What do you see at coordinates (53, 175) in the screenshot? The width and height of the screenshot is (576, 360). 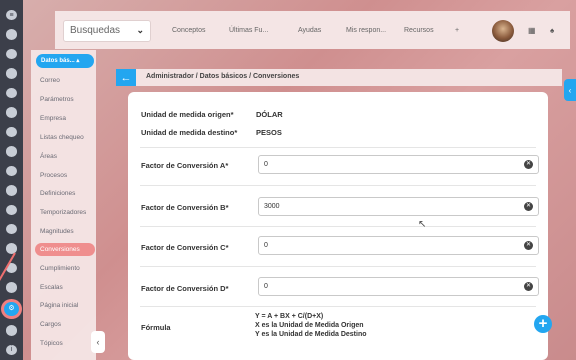 I see `sidebar-item-procesos: Procesos` at bounding box center [53, 175].